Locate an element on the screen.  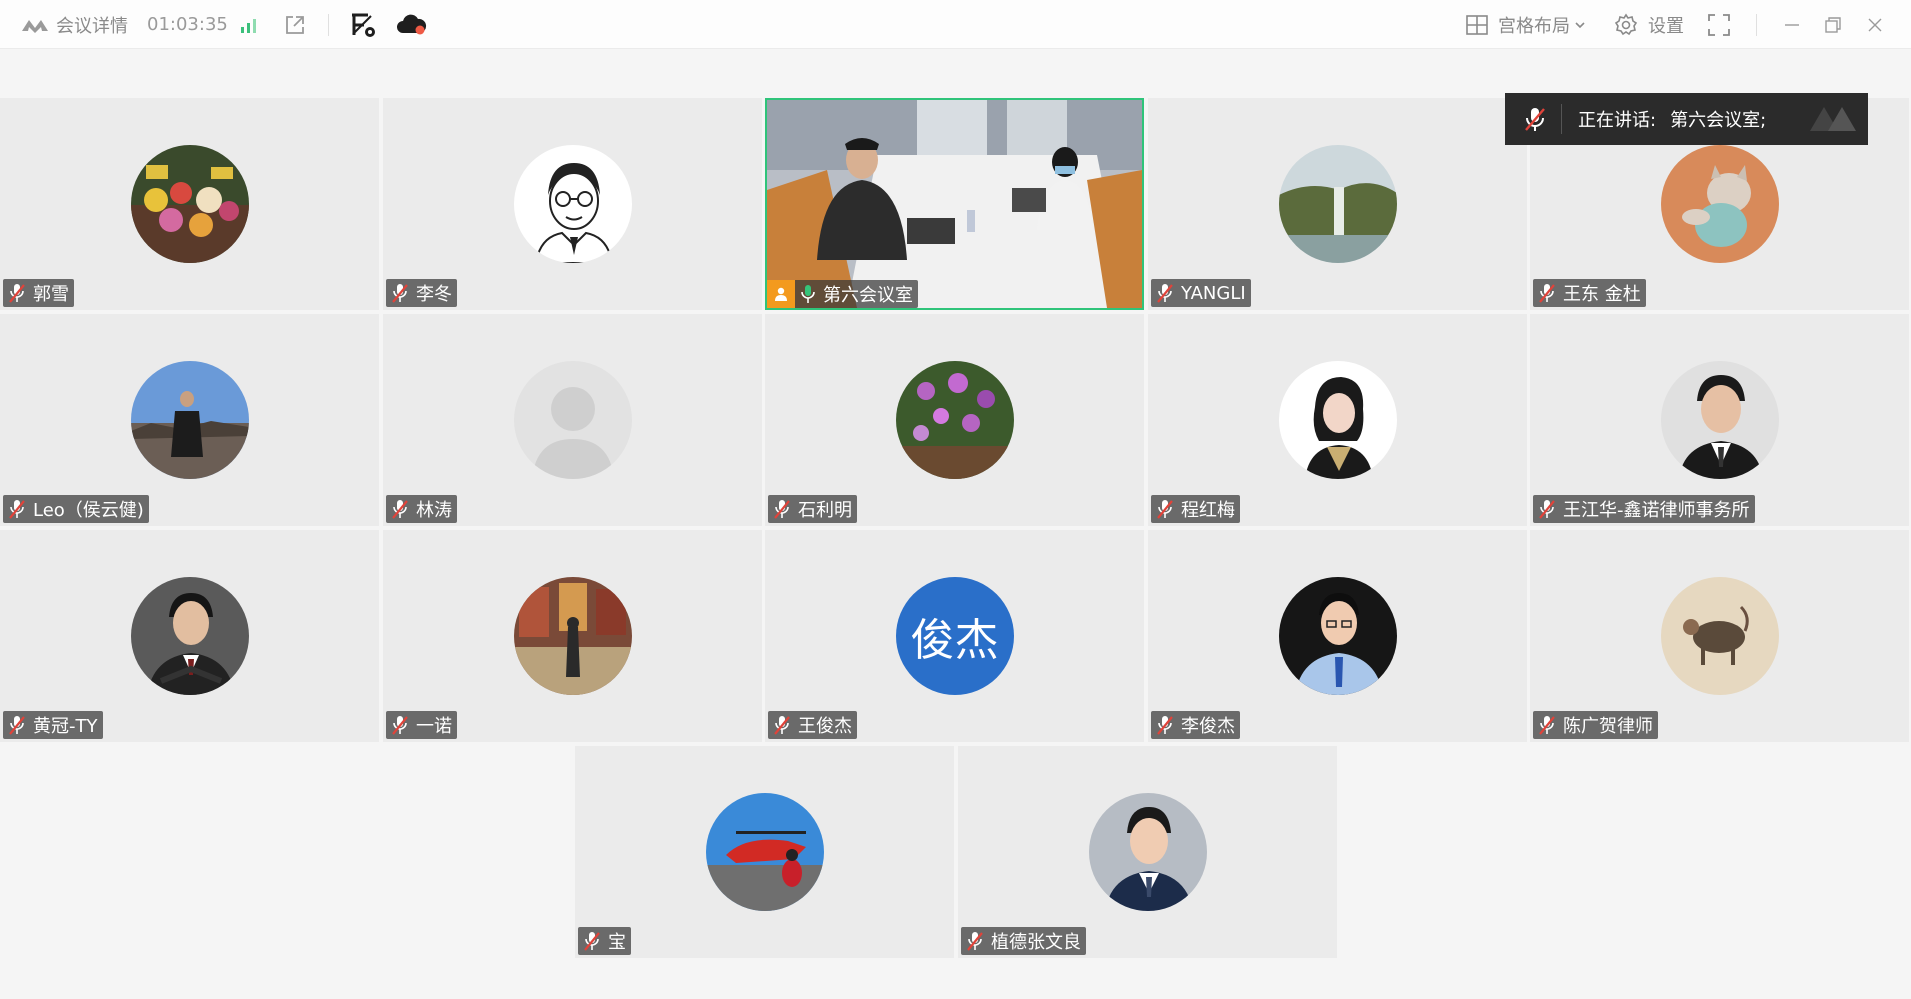
grid-layout-label: 宫格布局 is located at coordinates (1534, 26).